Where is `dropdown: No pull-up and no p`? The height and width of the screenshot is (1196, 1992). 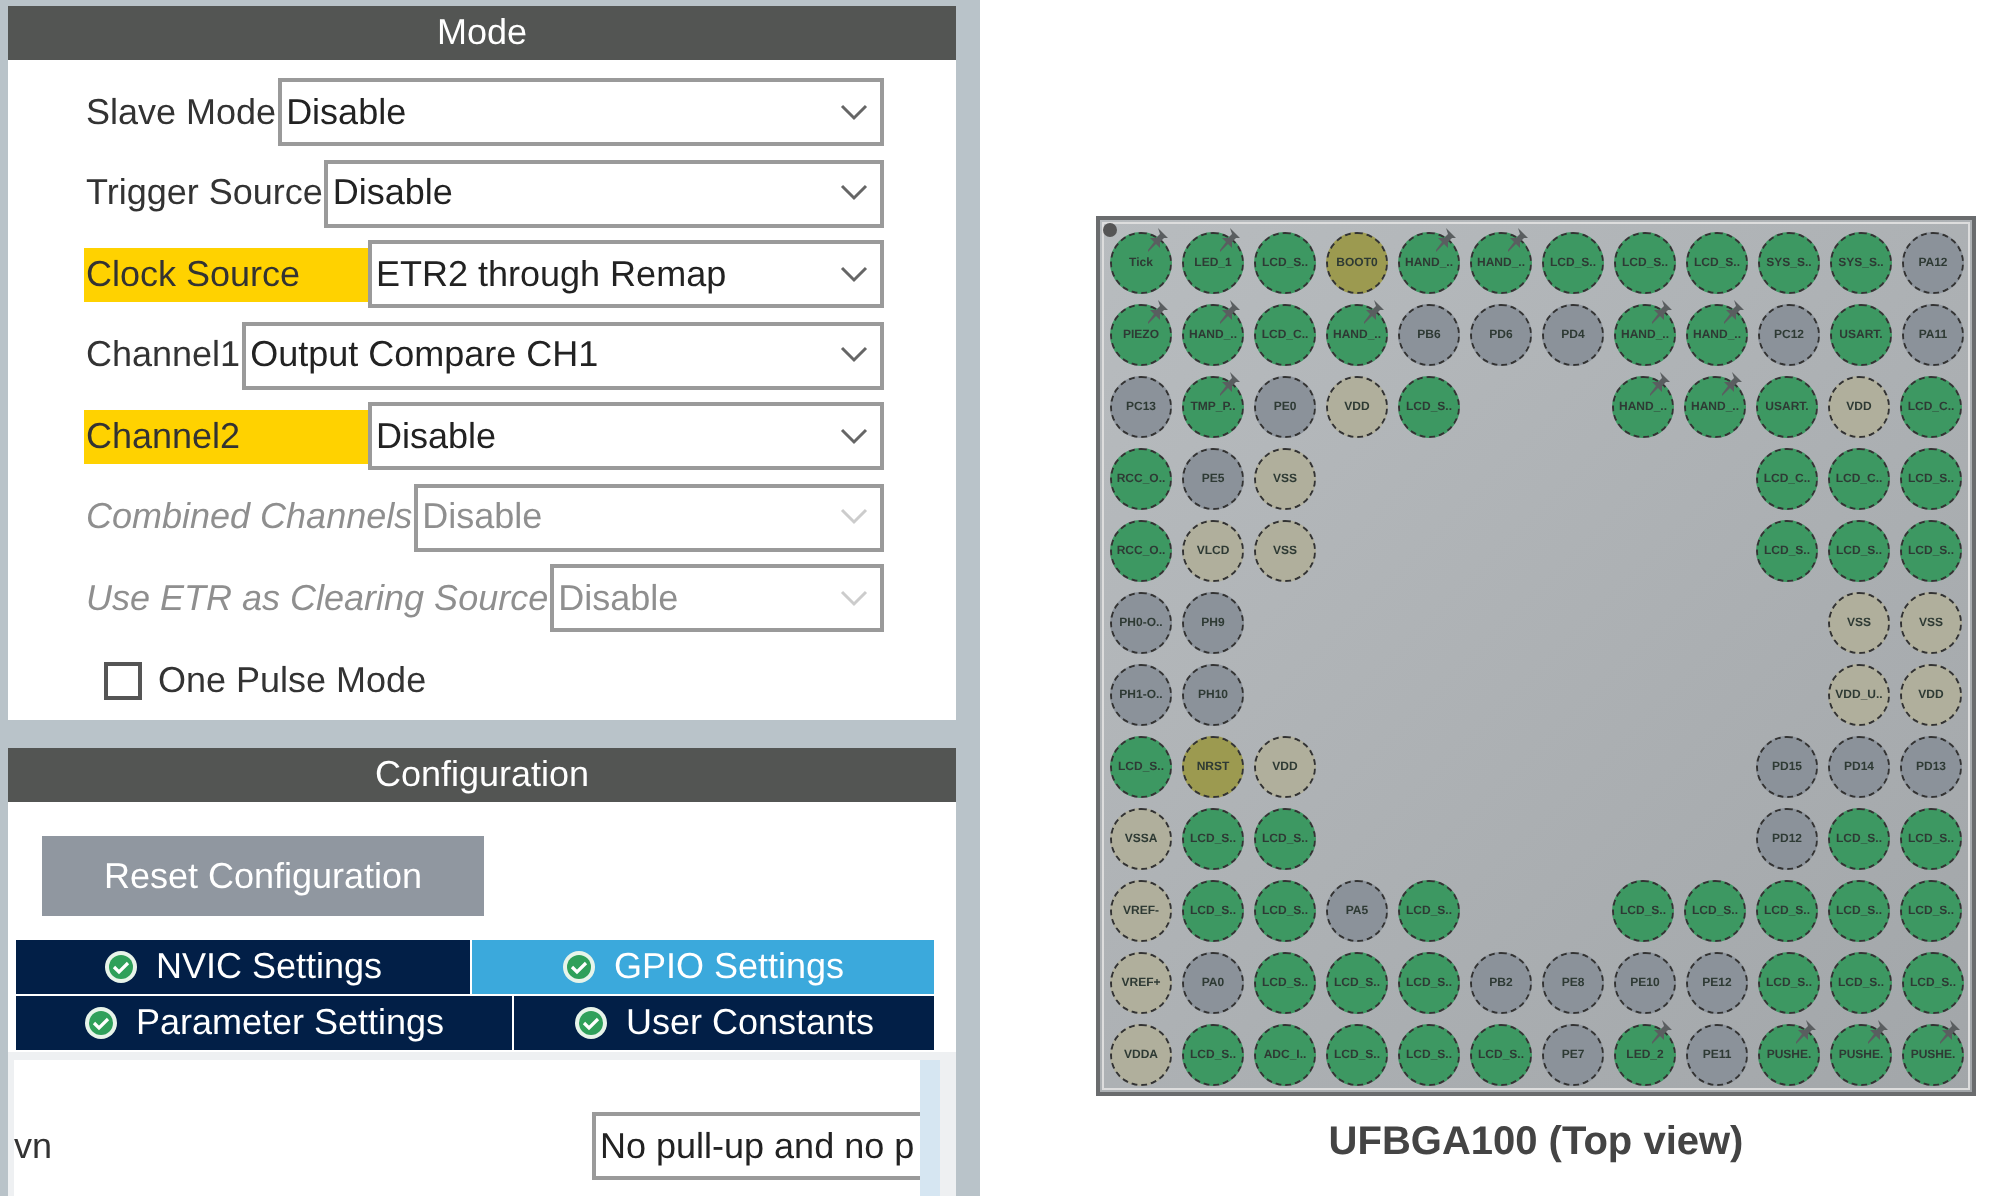 dropdown: No pull-up and no p is located at coordinates (756, 1146).